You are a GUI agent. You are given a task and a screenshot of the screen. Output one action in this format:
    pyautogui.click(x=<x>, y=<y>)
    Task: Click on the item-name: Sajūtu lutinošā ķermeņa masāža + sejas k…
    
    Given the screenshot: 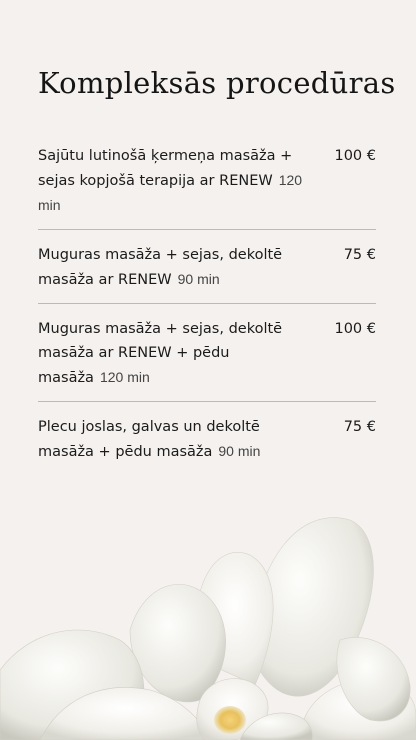 What is the action you would take?
    pyautogui.click(x=165, y=168)
    